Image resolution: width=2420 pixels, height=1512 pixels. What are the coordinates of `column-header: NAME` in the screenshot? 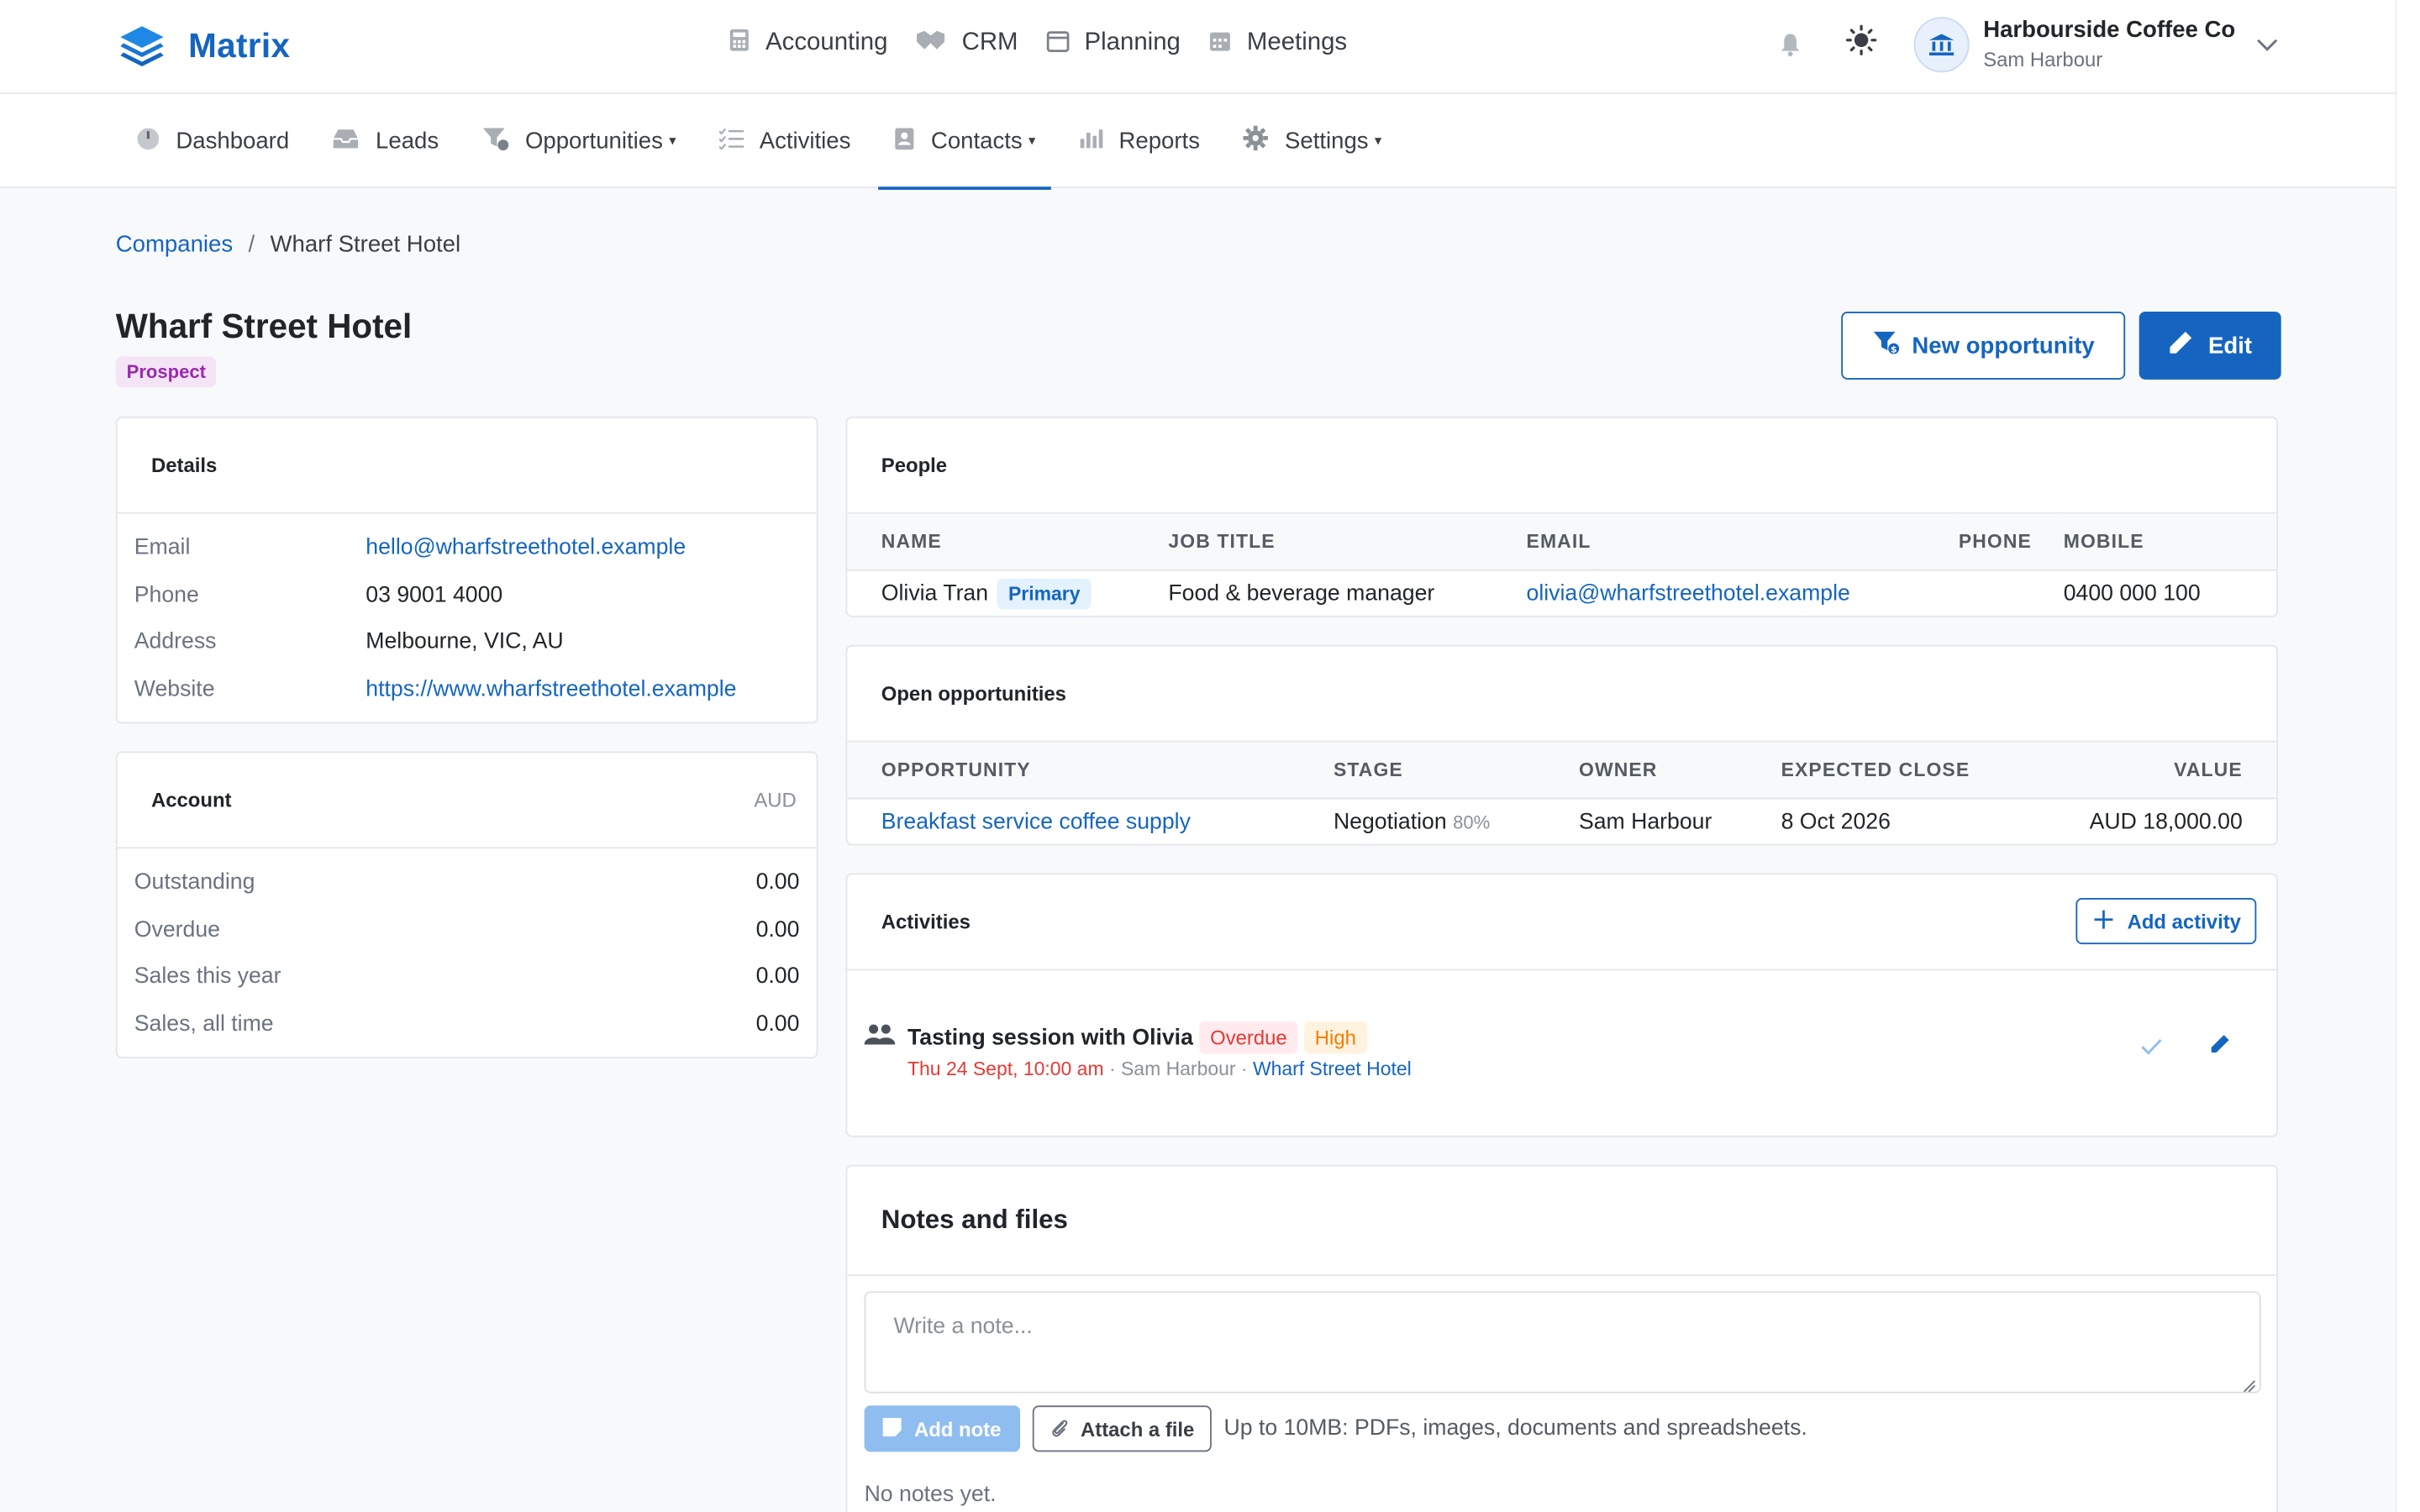 It's located at (1008, 541).